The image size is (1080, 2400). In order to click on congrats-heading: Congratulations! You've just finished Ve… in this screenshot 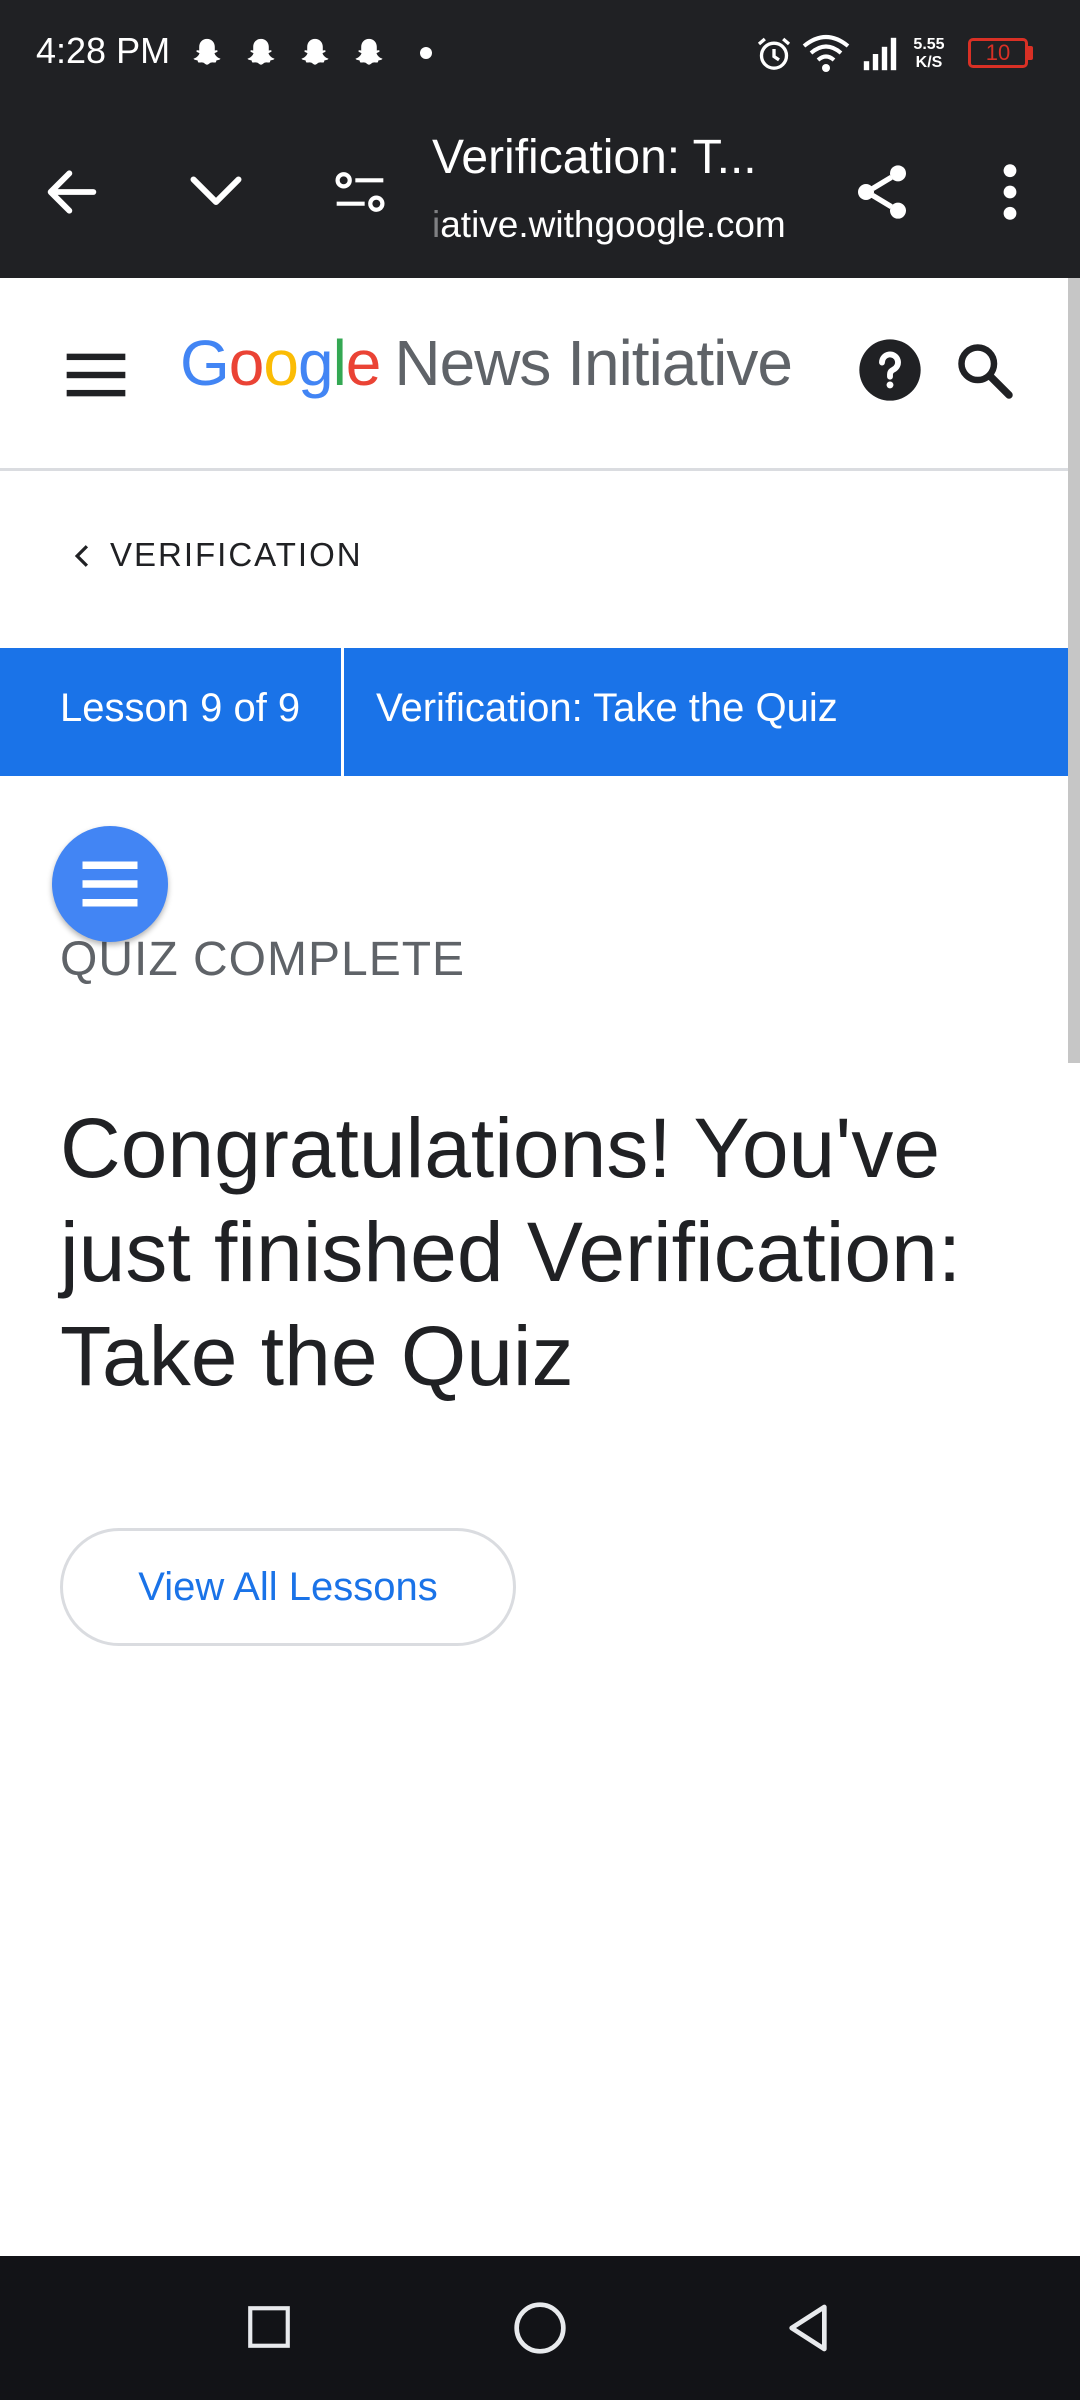, I will do `click(511, 1252)`.